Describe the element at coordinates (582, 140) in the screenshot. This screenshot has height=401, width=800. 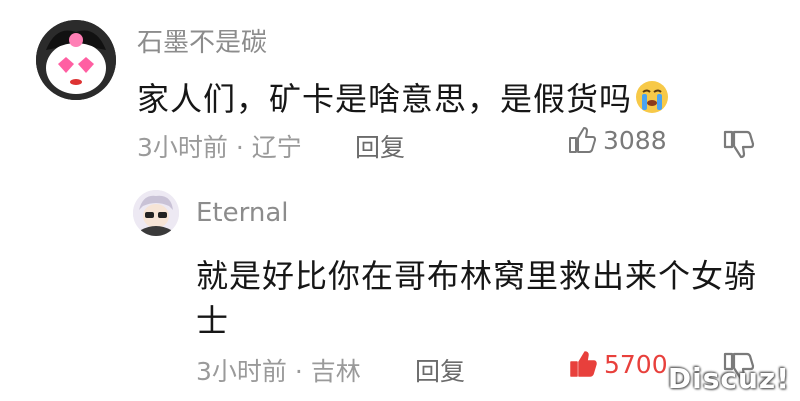
I see `thumbs-up-icon` at that location.